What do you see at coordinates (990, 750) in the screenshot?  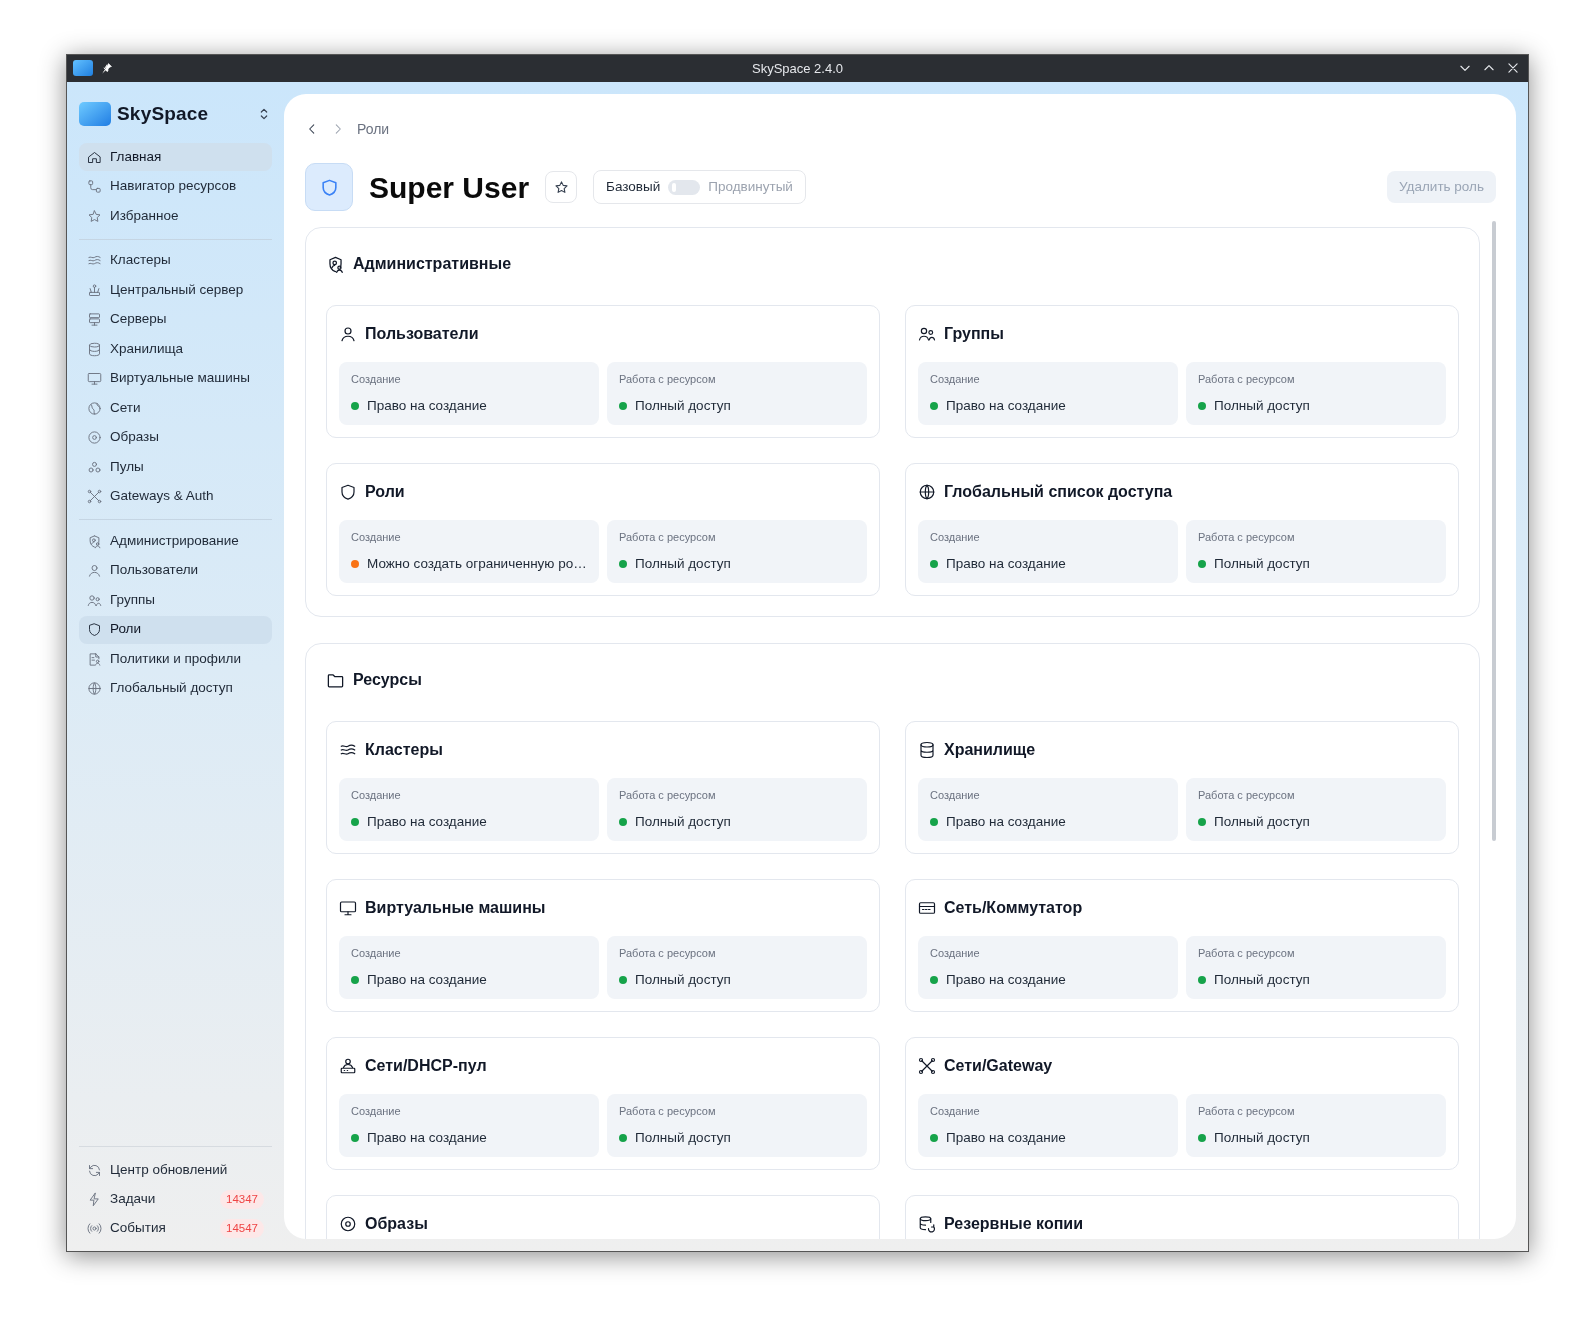 I see `card-title: Хранилище` at bounding box center [990, 750].